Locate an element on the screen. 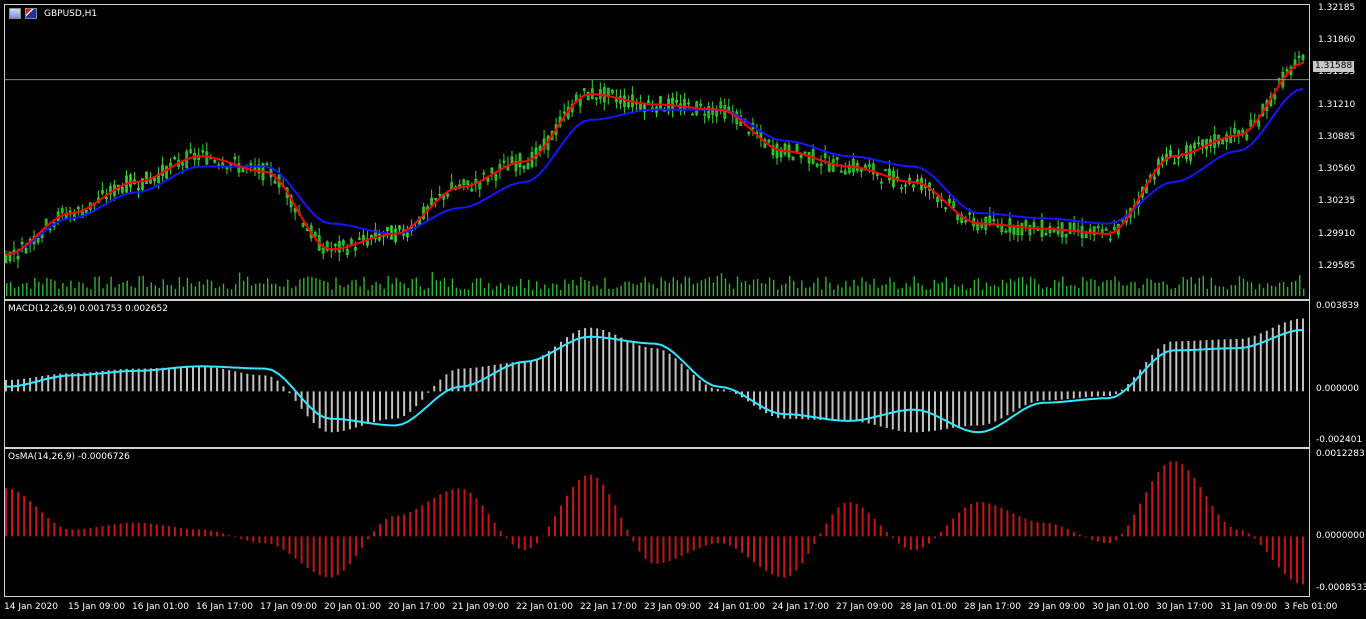 Image resolution: width=1366 pixels, height=619 pixels. price-tick: 1.32185 is located at coordinates (1337, 8).